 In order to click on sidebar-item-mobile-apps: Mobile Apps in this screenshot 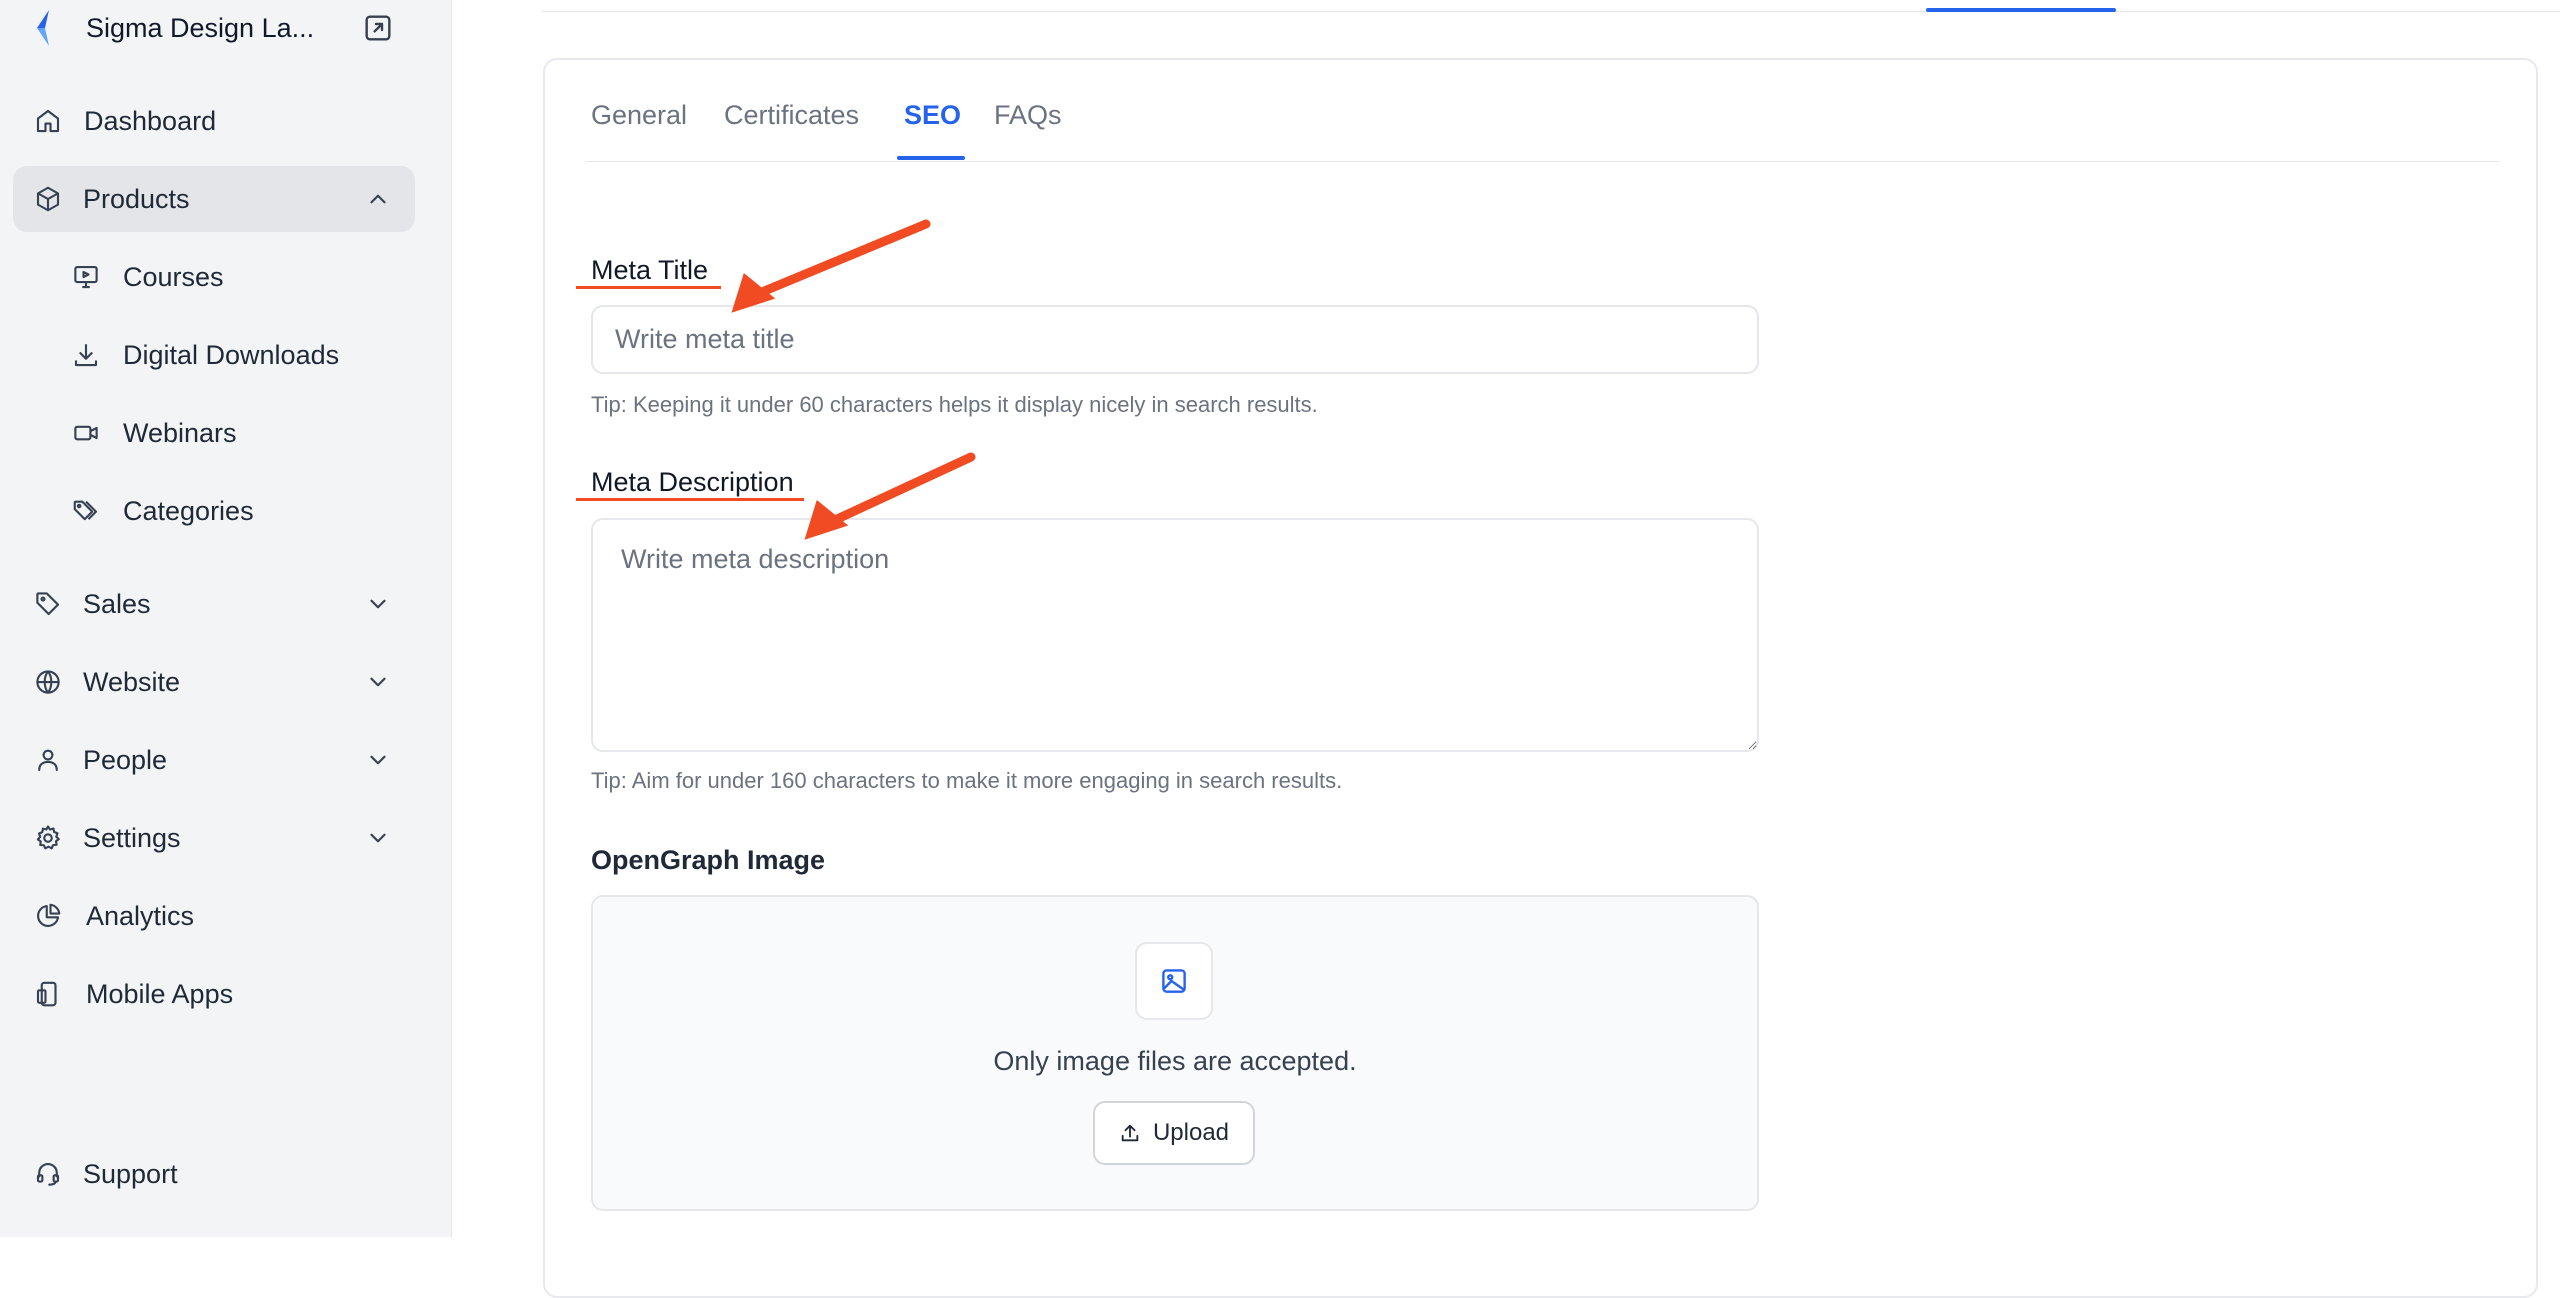, I will do `click(214, 994)`.